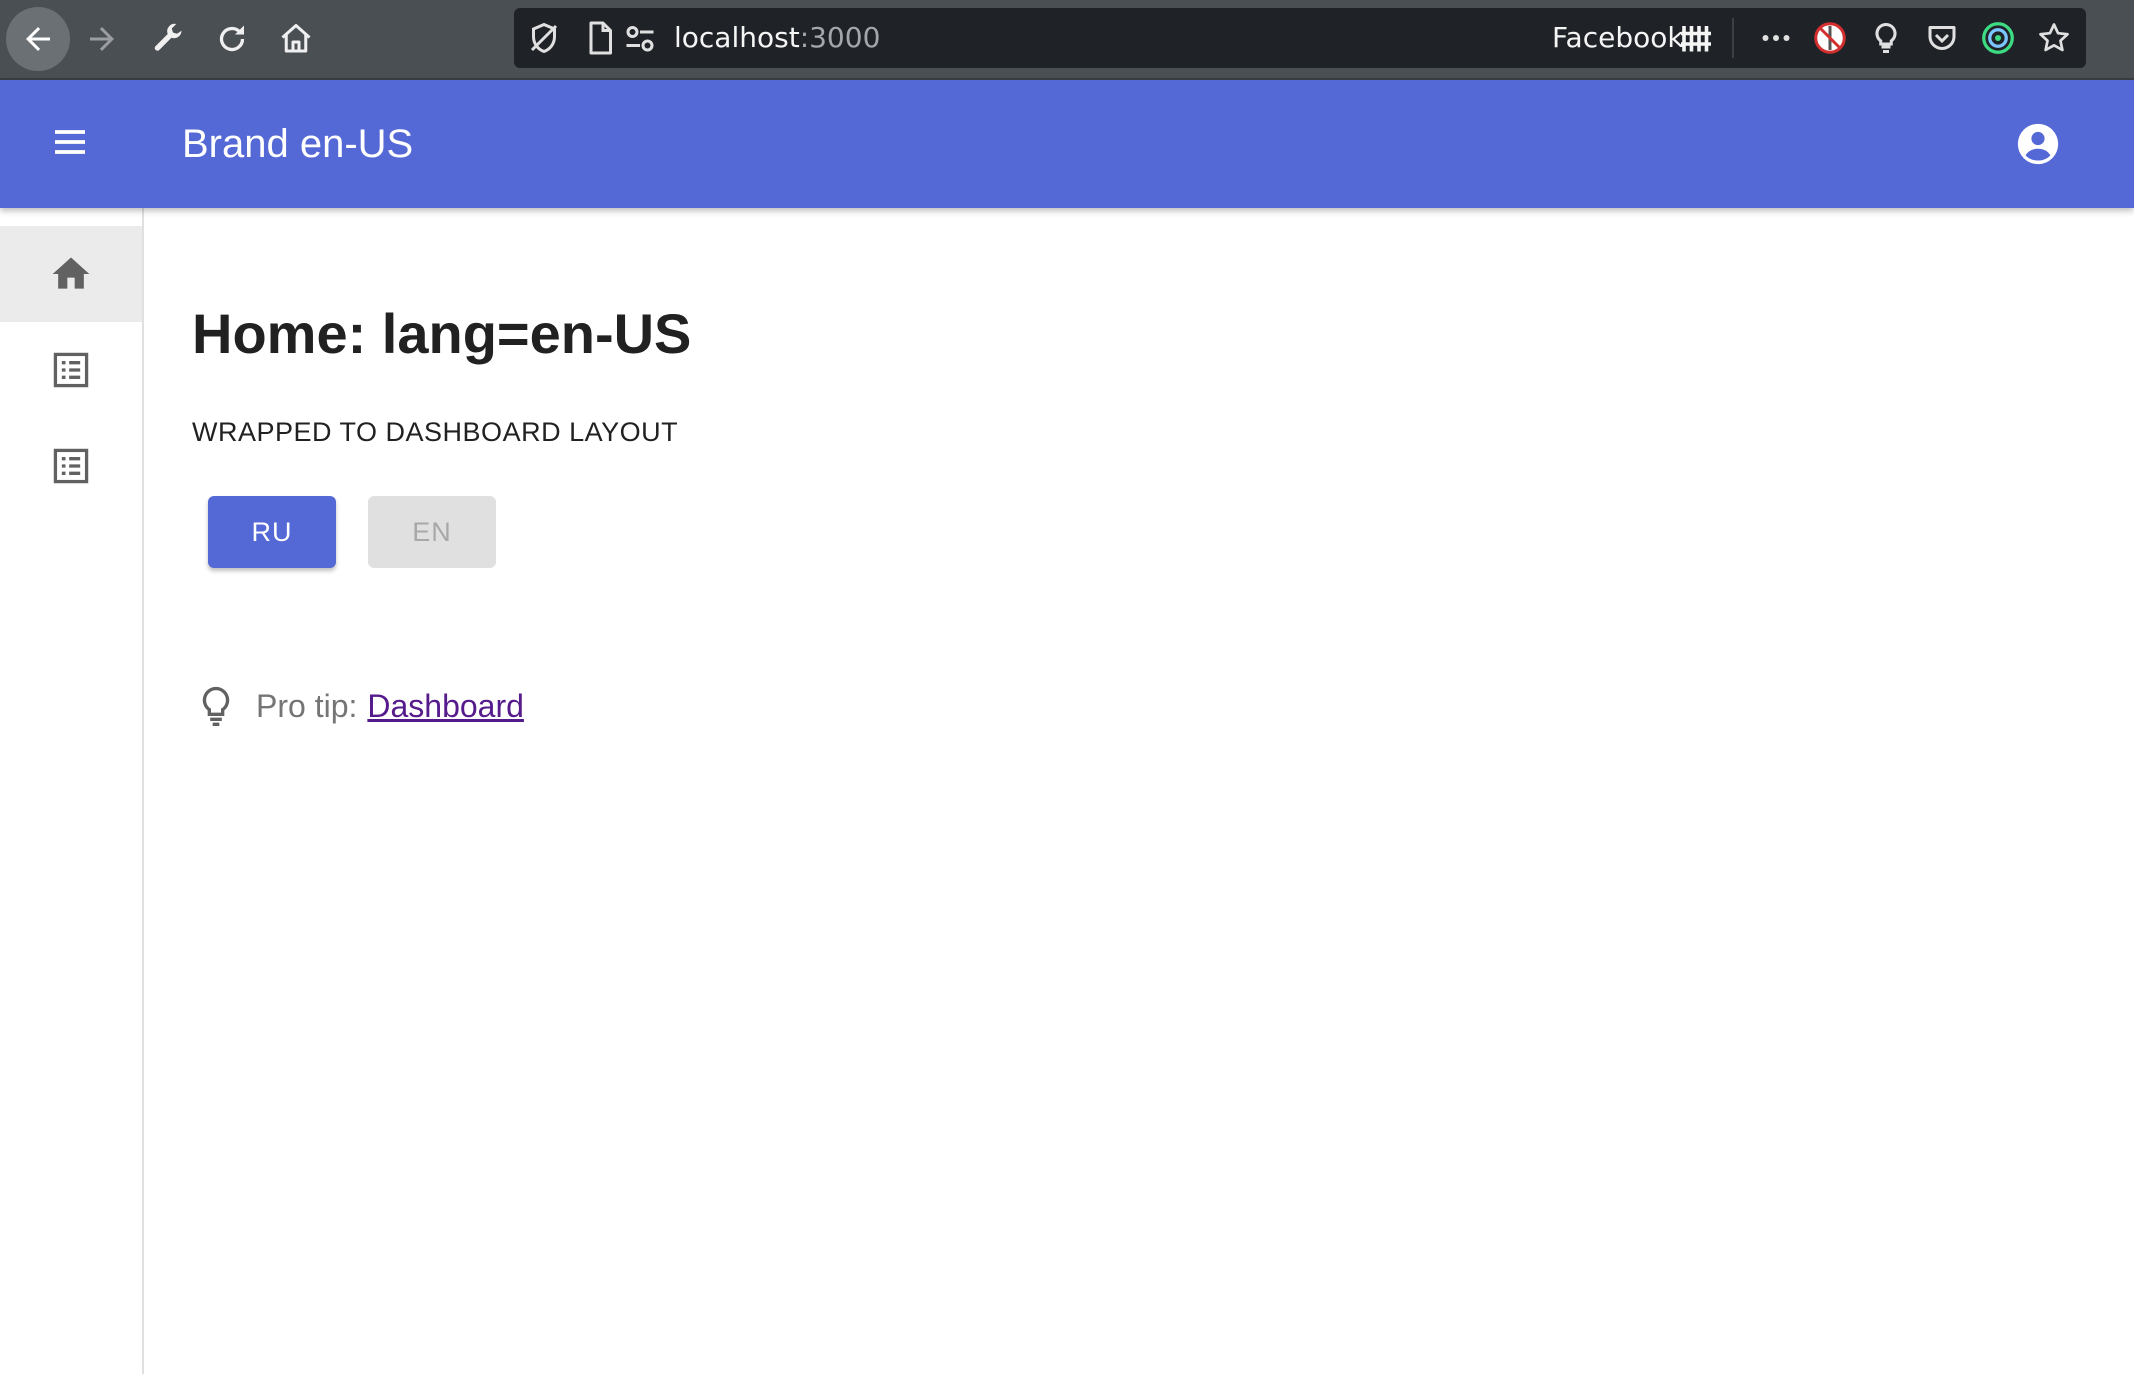 The image size is (2134, 1374). Describe the element at coordinates (72, 791) in the screenshot. I see `side-navigation` at that location.